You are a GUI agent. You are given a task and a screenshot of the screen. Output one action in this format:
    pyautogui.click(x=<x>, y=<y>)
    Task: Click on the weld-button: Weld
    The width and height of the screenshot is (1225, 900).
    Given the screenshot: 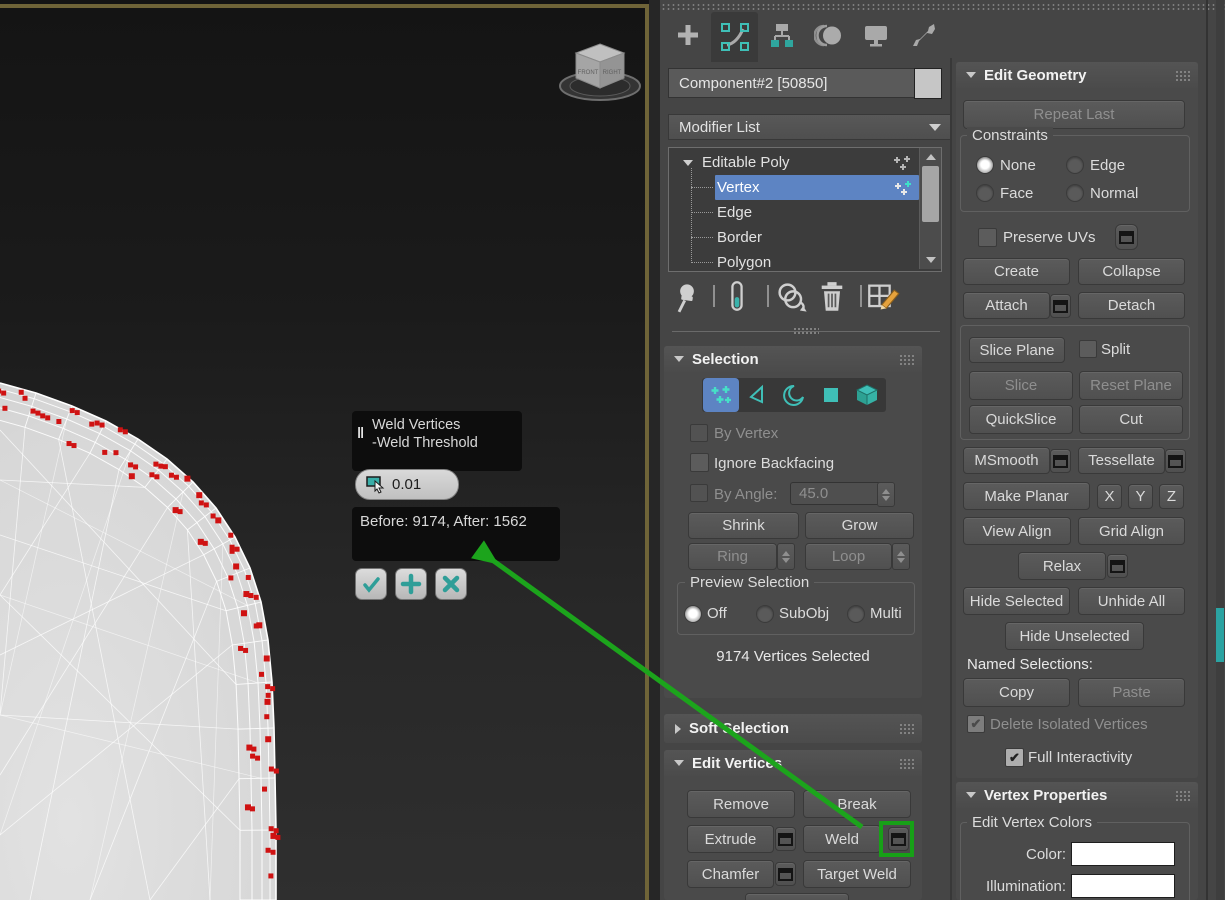 What is the action you would take?
    pyautogui.click(x=842, y=839)
    